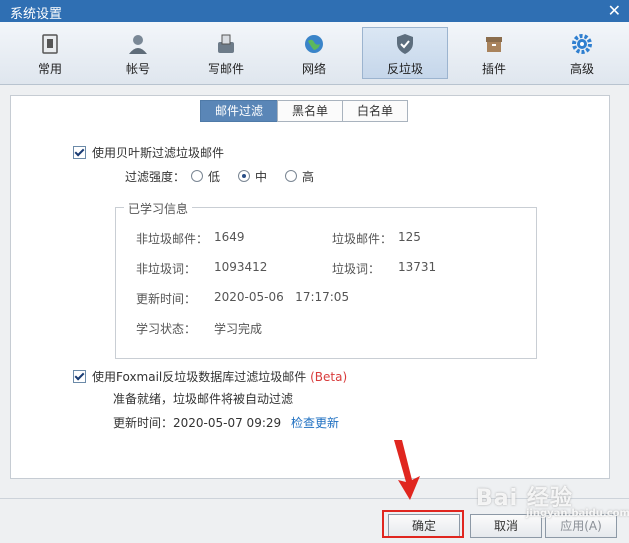  Describe the element at coordinates (404, 69) in the screenshot. I see `tool-antispam-label: 反垃圾` at that location.